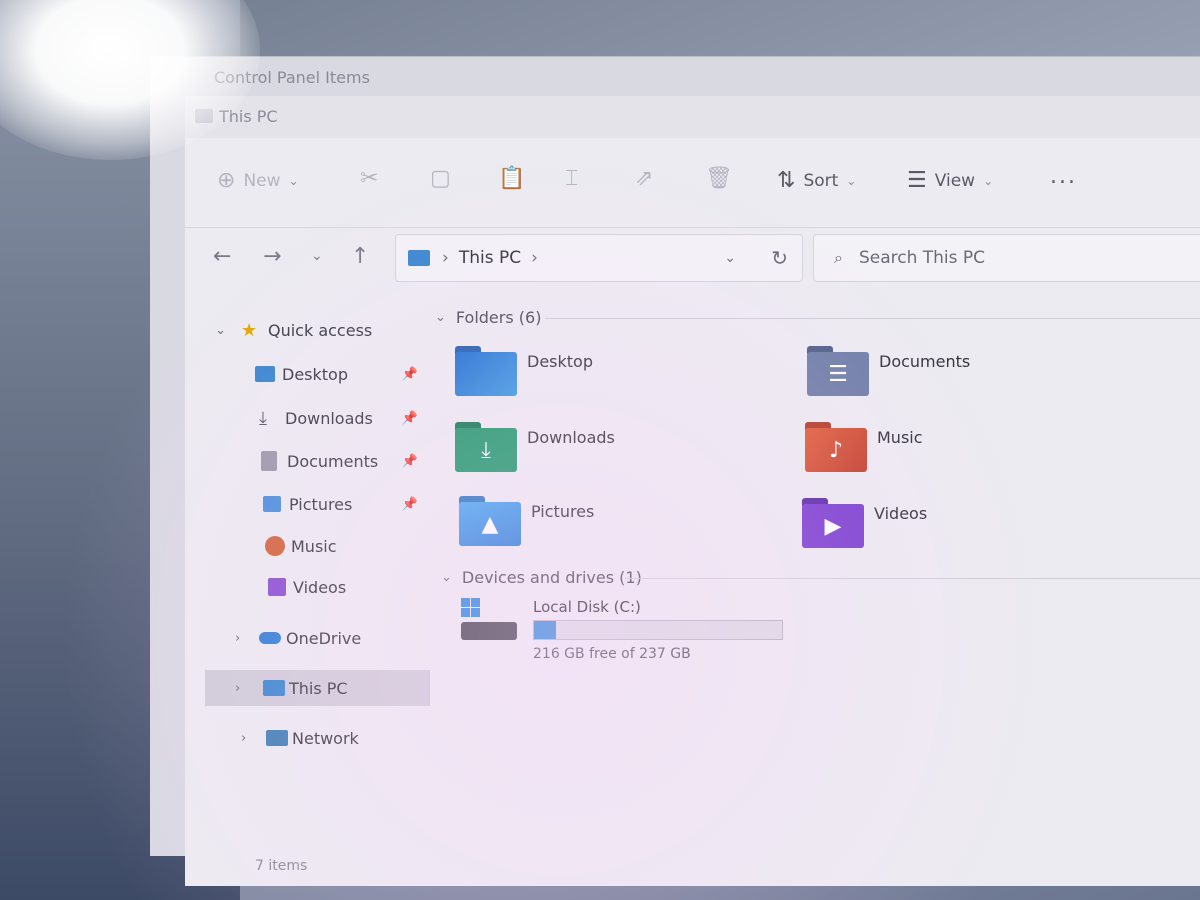 Image resolution: width=1200 pixels, height=900 pixels. I want to click on recent-locations-chevron-icon: ⌄, so click(317, 256).